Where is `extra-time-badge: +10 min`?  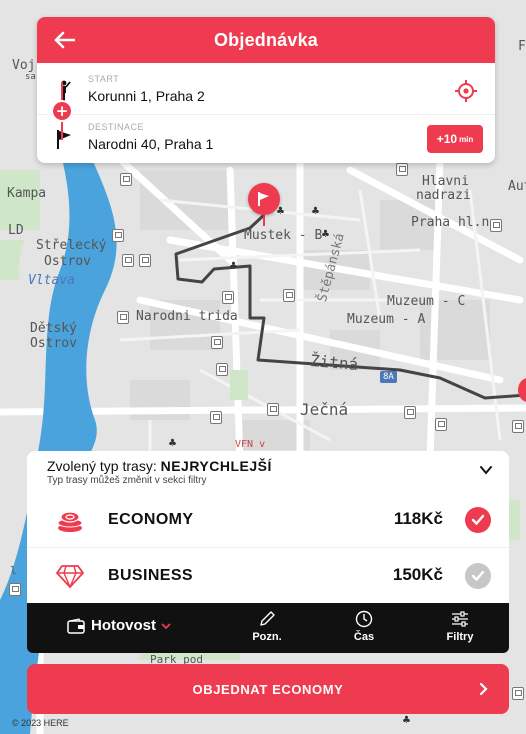
extra-time-badge: +10 min is located at coordinates (455, 139).